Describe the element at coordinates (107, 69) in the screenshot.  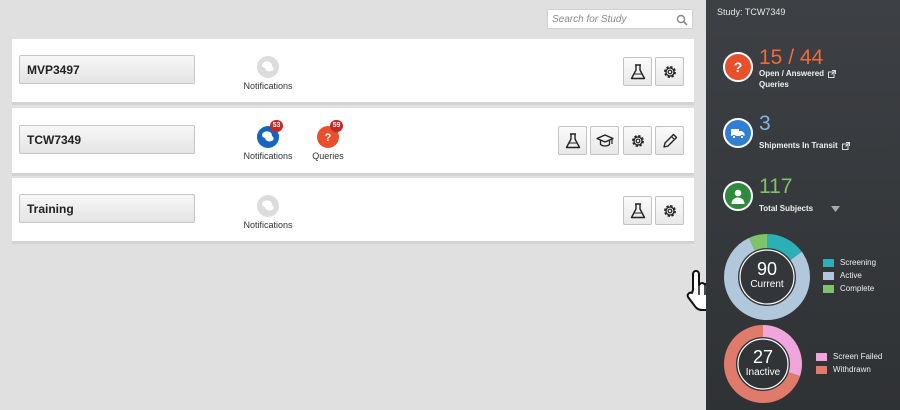
I see `study-button-mvp3497: MVP3497` at that location.